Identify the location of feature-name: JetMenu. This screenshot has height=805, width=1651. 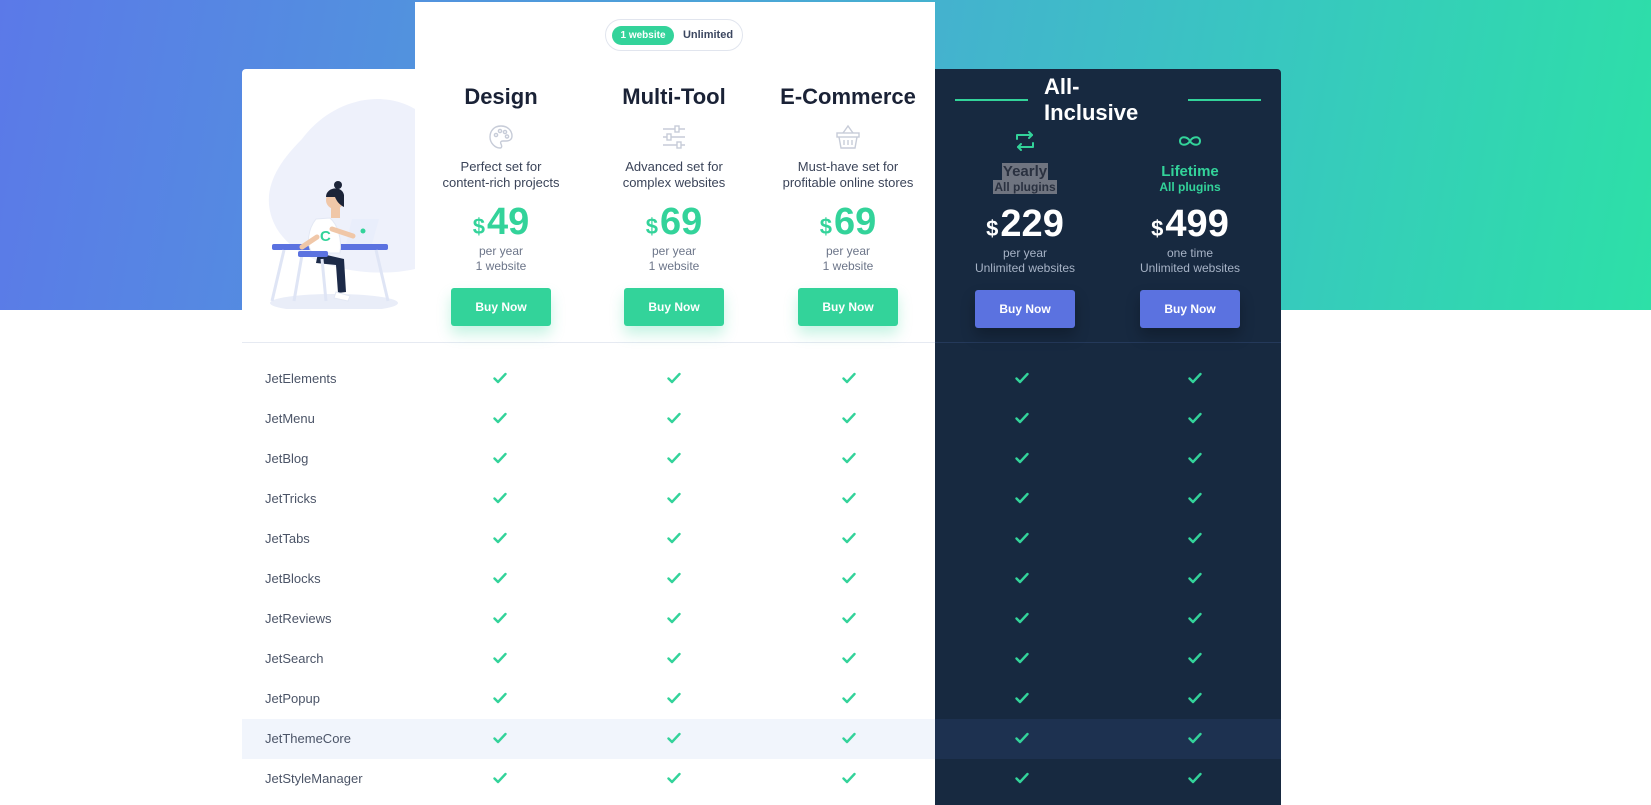
(290, 418).